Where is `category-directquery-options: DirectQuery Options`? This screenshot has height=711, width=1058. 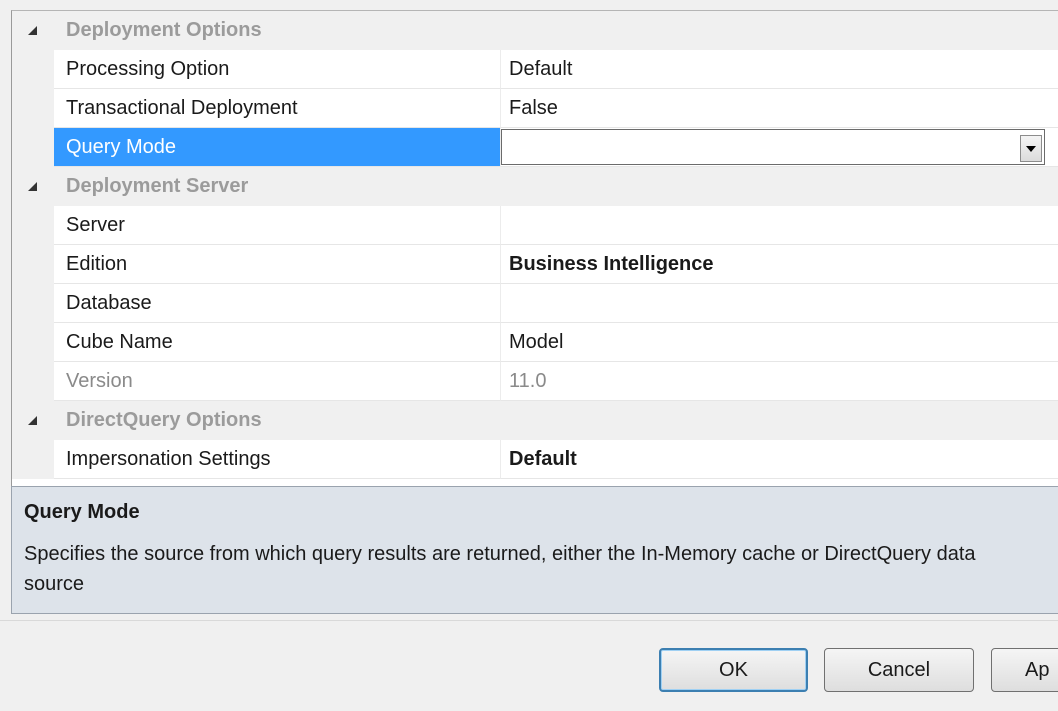
category-directquery-options: DirectQuery Options is located at coordinates (535, 420).